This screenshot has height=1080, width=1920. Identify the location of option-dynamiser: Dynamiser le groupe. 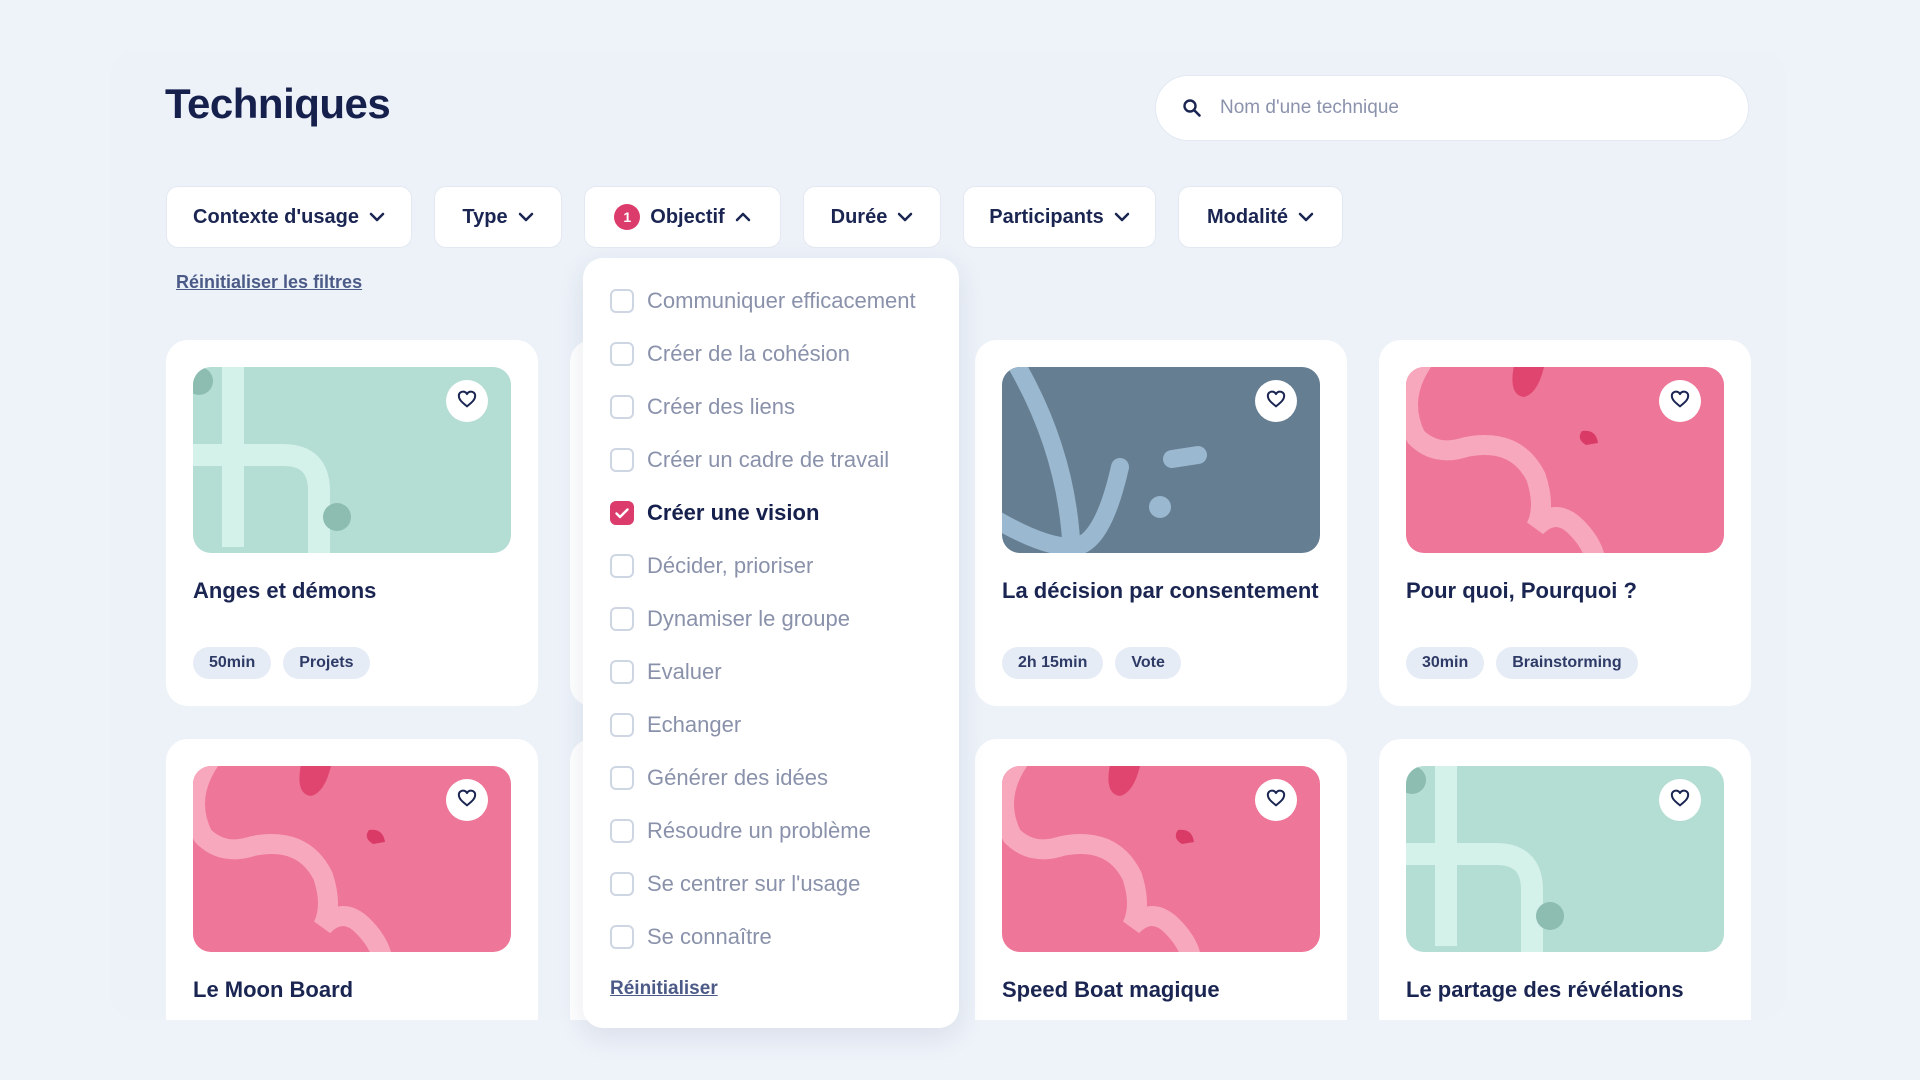
(730, 619).